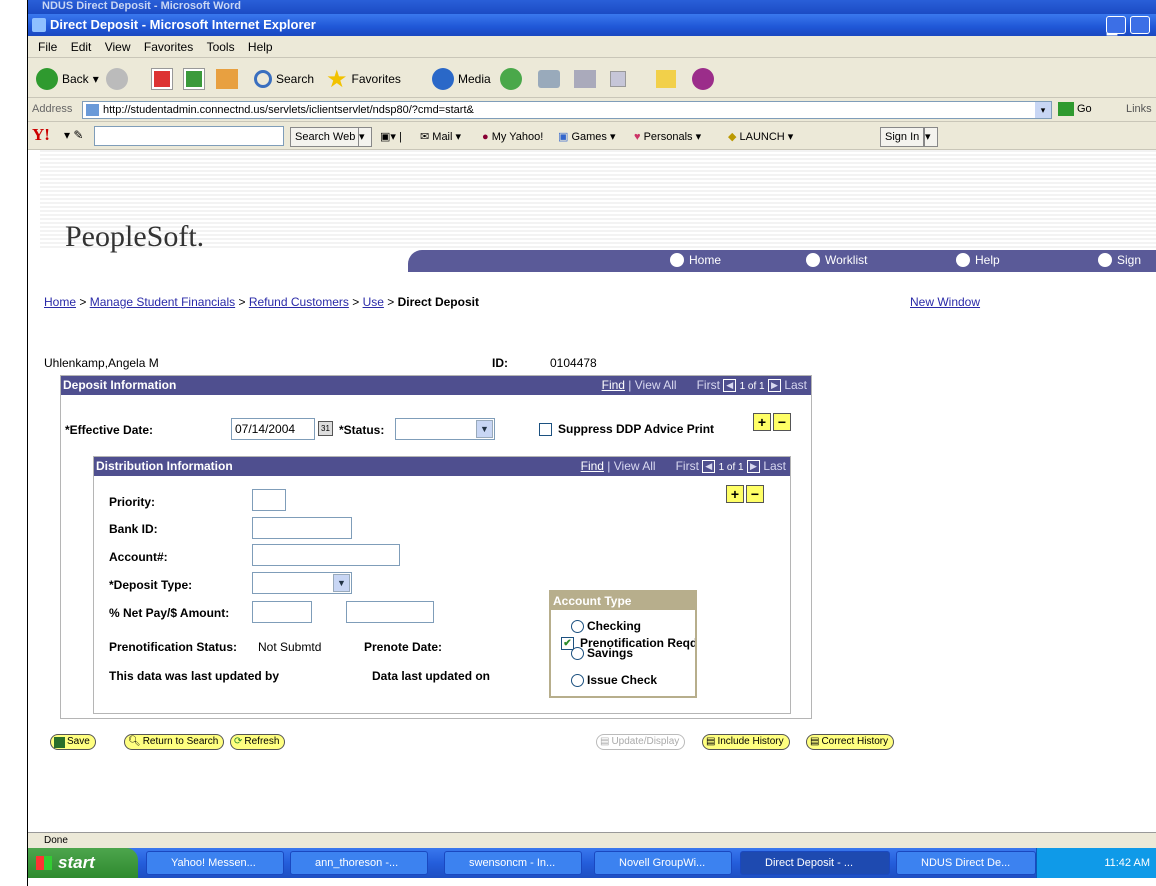 The width and height of the screenshot is (1156, 886). What do you see at coordinates (81, 47) in the screenshot?
I see `menu-edit: Edit` at bounding box center [81, 47].